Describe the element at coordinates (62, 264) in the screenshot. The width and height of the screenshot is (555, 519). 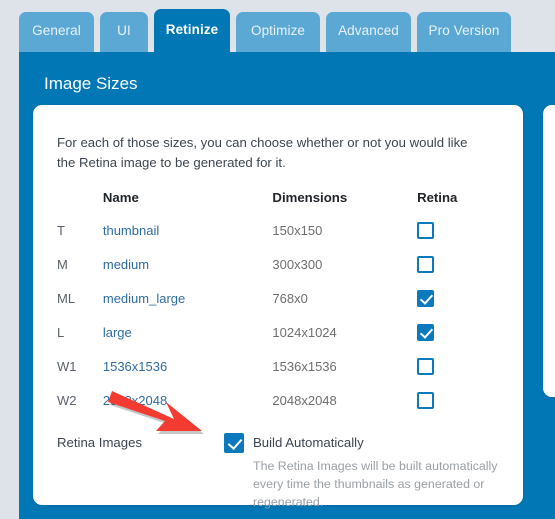
I see `row-abbreviation: M` at that location.